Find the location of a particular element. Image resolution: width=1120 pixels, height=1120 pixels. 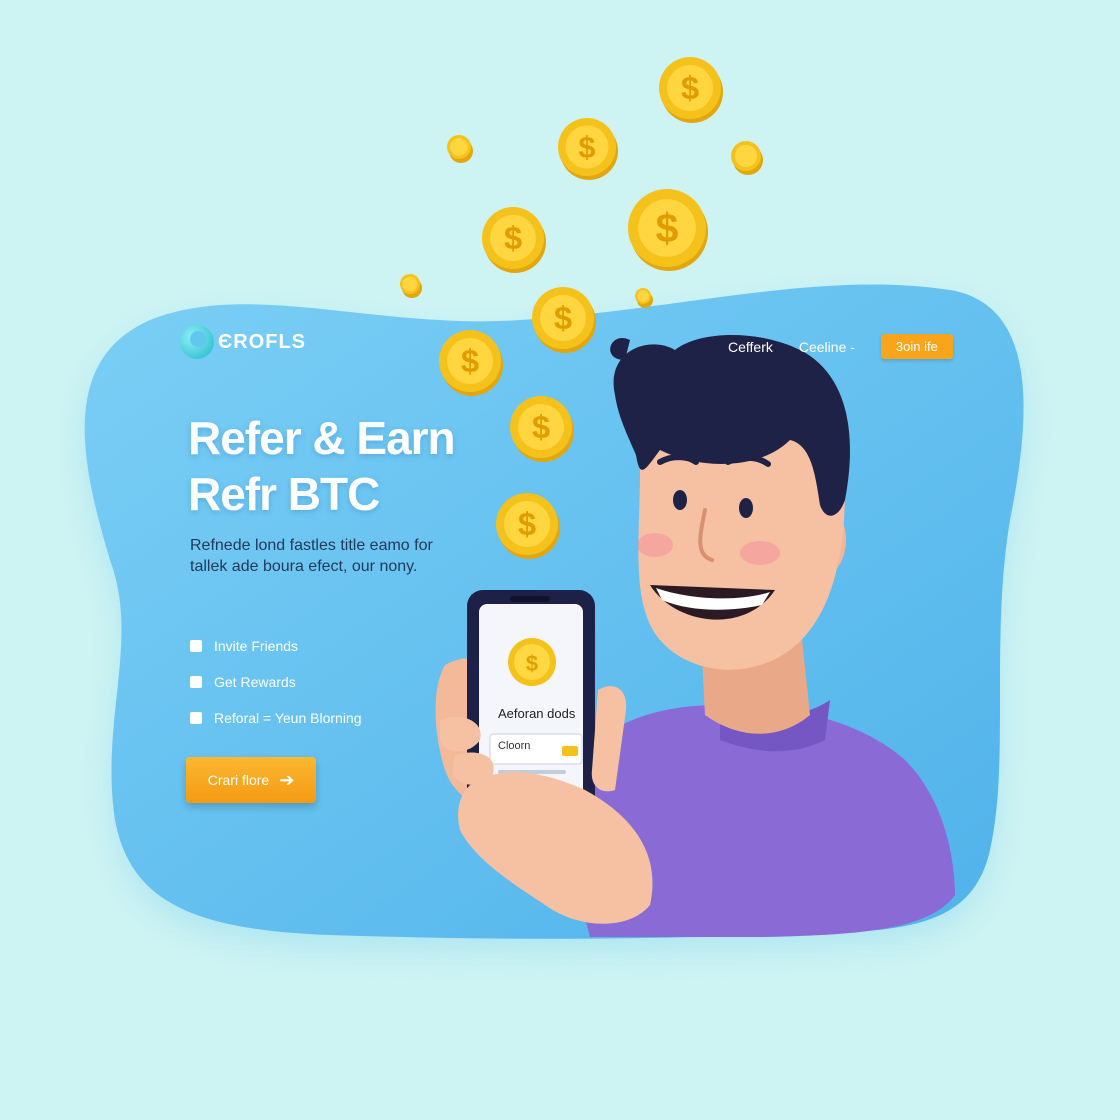

hero-headline: Refer & Earn Refr BTC is located at coordinates (322, 466).